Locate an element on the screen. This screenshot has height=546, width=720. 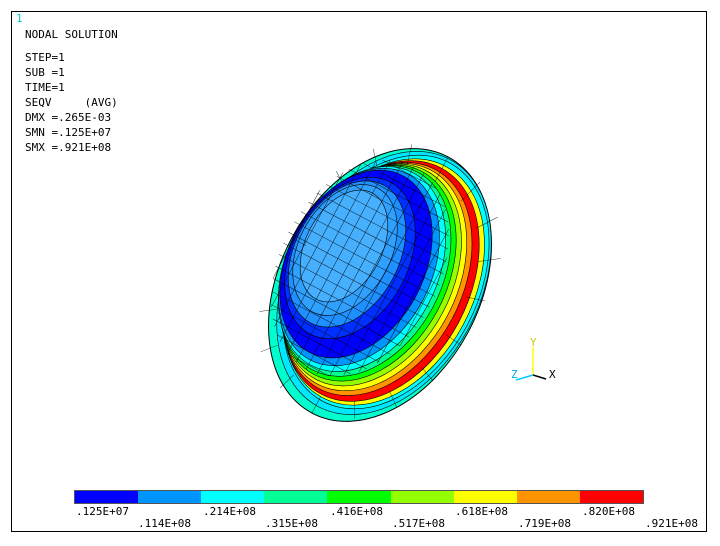
x-axis-label: X is located at coordinates (552, 374).